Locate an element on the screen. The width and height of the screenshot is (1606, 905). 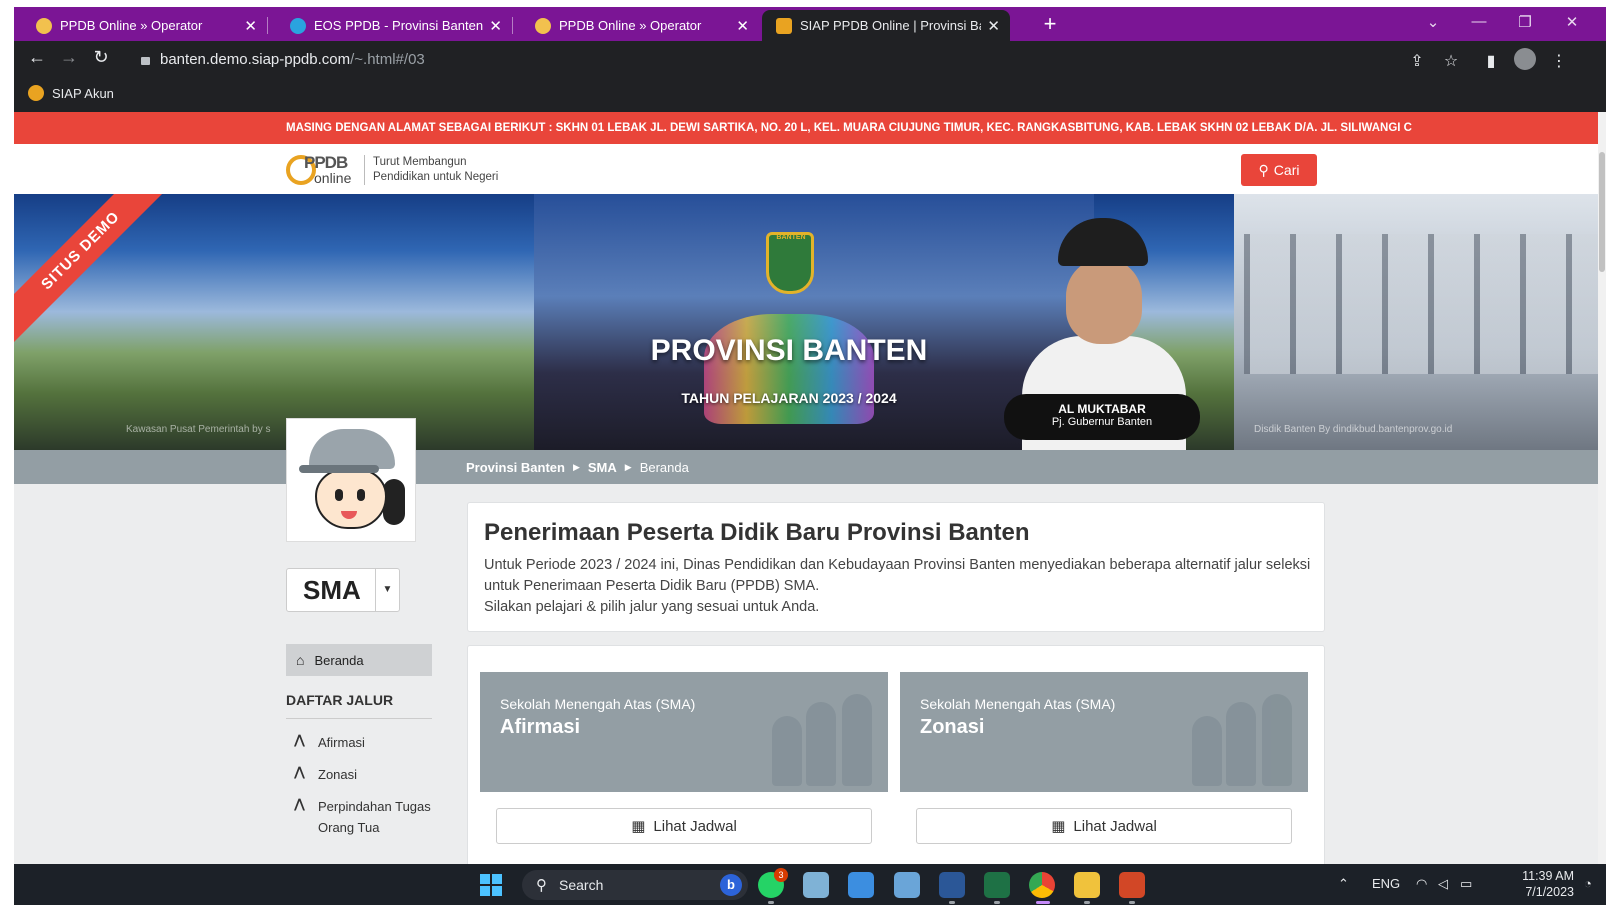
close-window-icon: ✕ is located at coordinates (1572, 22).